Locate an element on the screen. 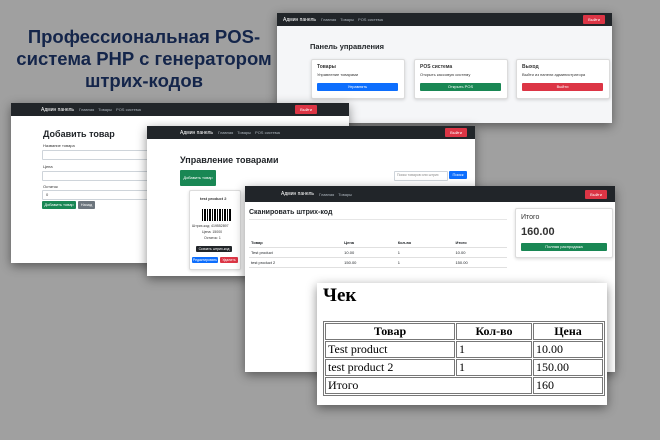 This screenshot has width=660, height=440. card-text: Управление товарами is located at coordinates (338, 74).